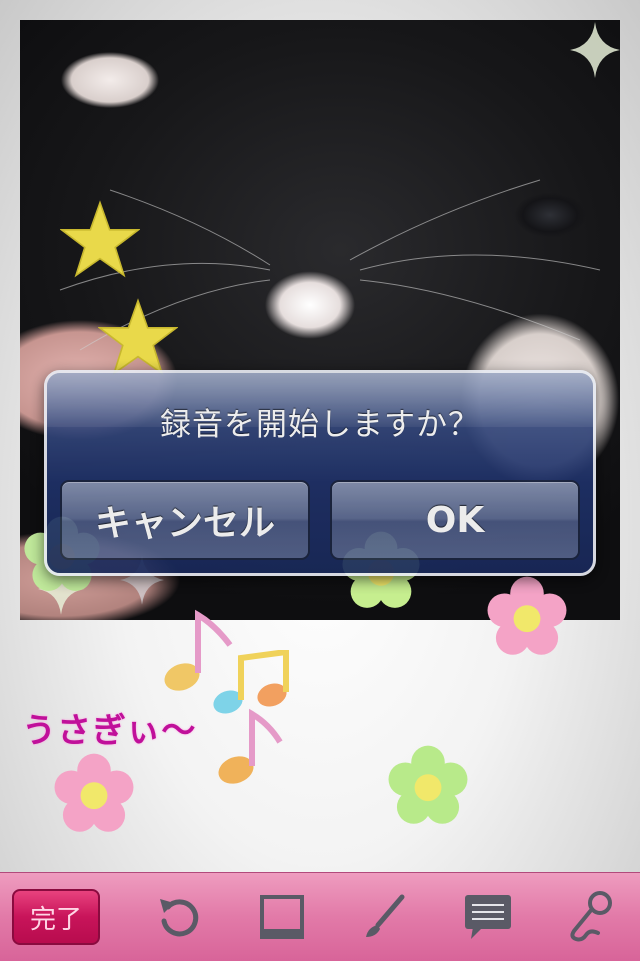 The width and height of the screenshot is (640, 961). I want to click on sparkle-sticker, so click(595, 50).